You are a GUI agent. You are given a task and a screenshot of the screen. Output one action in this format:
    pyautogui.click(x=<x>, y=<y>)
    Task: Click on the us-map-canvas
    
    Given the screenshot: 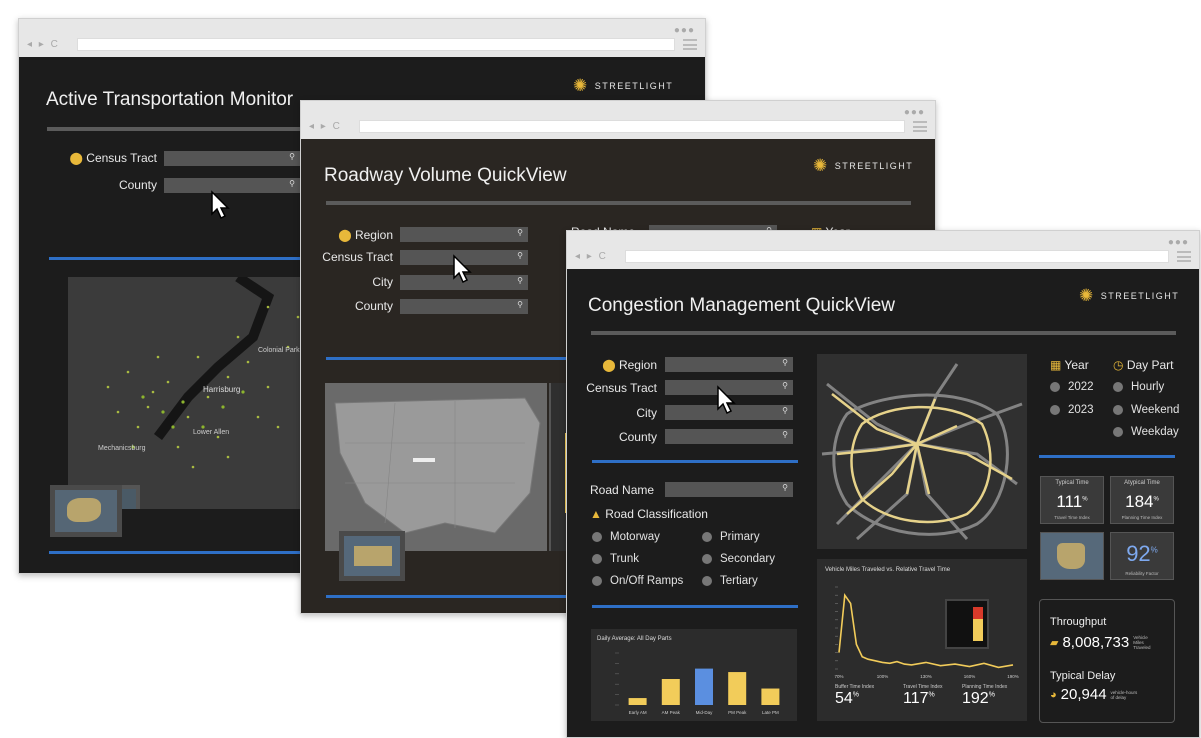 What is the action you would take?
    pyautogui.click(x=437, y=465)
    